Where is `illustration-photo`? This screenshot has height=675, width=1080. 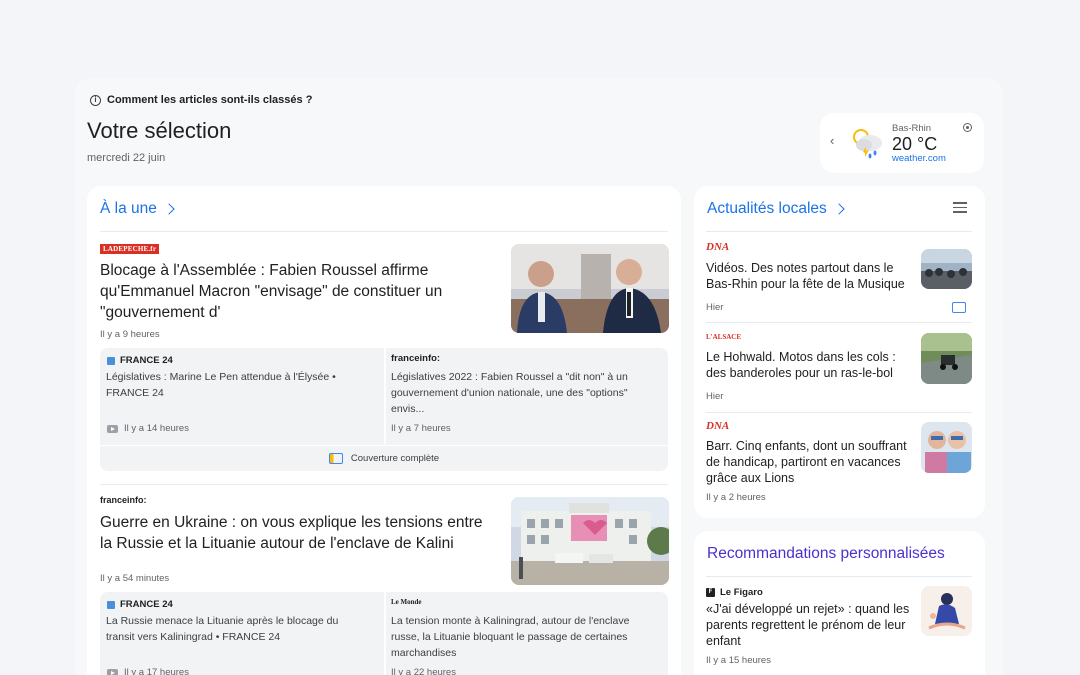 illustration-photo is located at coordinates (946, 611).